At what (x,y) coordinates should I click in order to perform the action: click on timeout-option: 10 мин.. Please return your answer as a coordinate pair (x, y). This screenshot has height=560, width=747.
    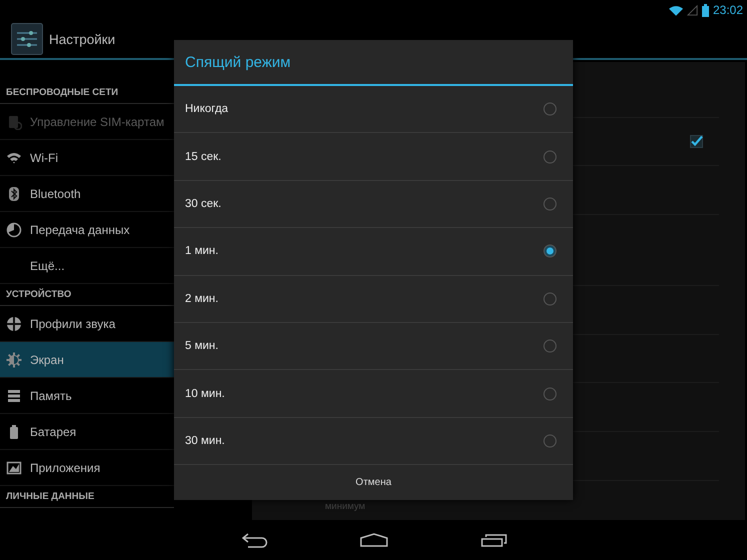
    Looking at the image, I should click on (373, 394).